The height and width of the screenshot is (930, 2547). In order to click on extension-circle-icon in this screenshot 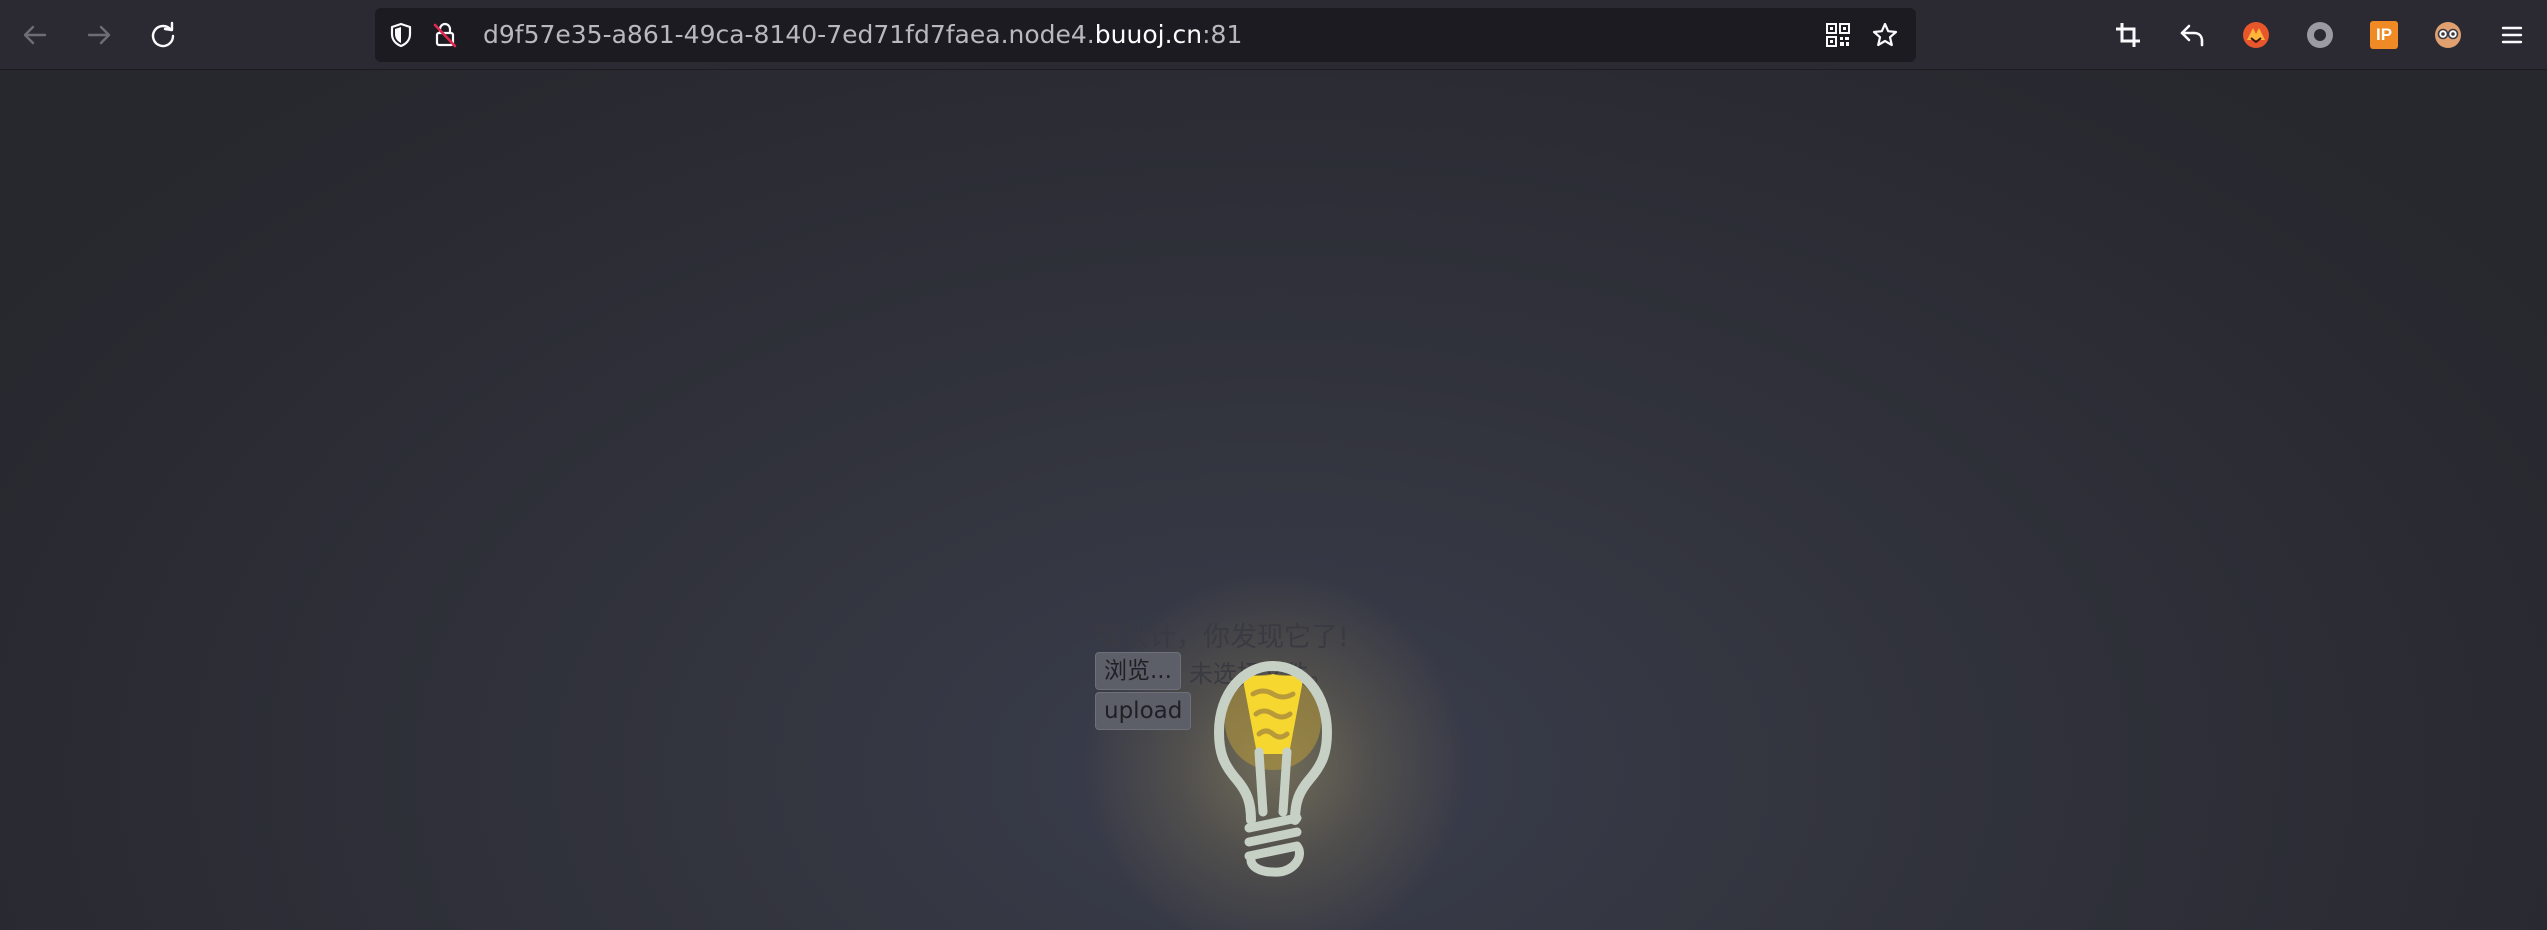, I will do `click(2320, 35)`.